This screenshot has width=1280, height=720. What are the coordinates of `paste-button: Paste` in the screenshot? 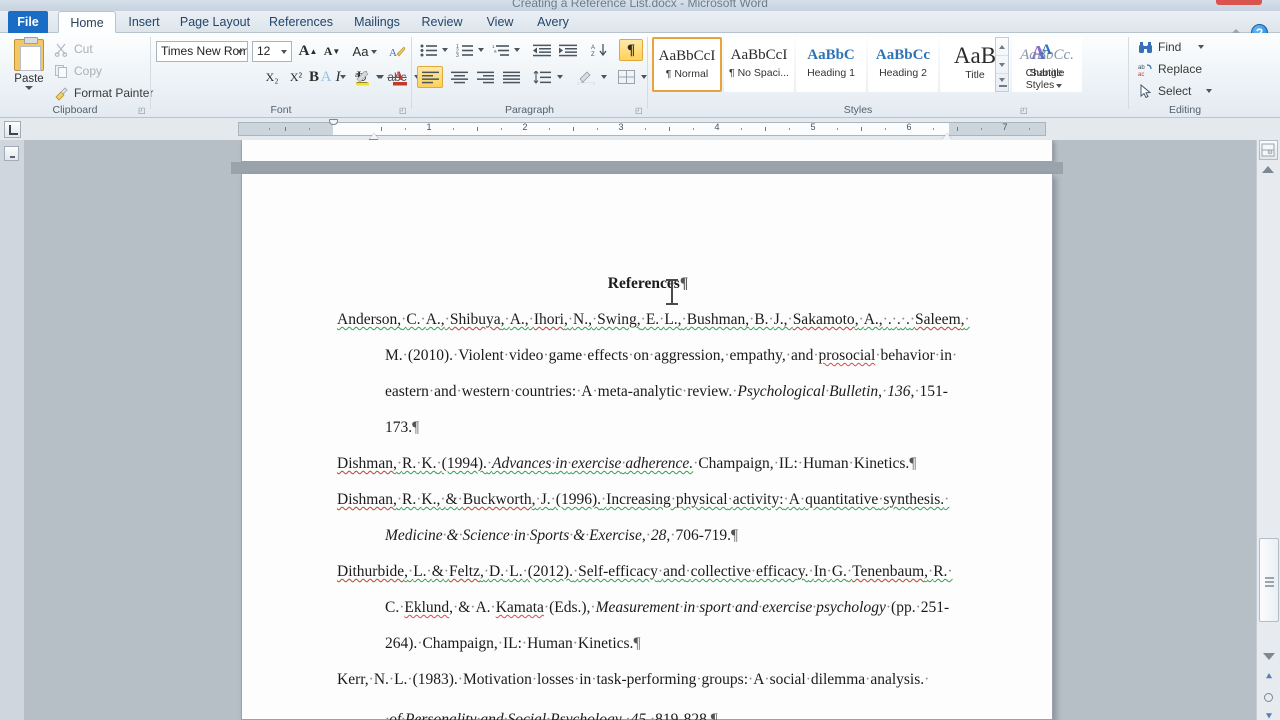 It's located at (29, 71).